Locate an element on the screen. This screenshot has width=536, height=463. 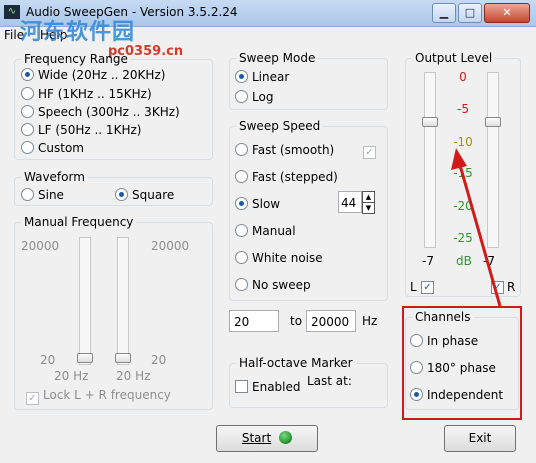
exit-button: Exit is located at coordinates (480, 438).